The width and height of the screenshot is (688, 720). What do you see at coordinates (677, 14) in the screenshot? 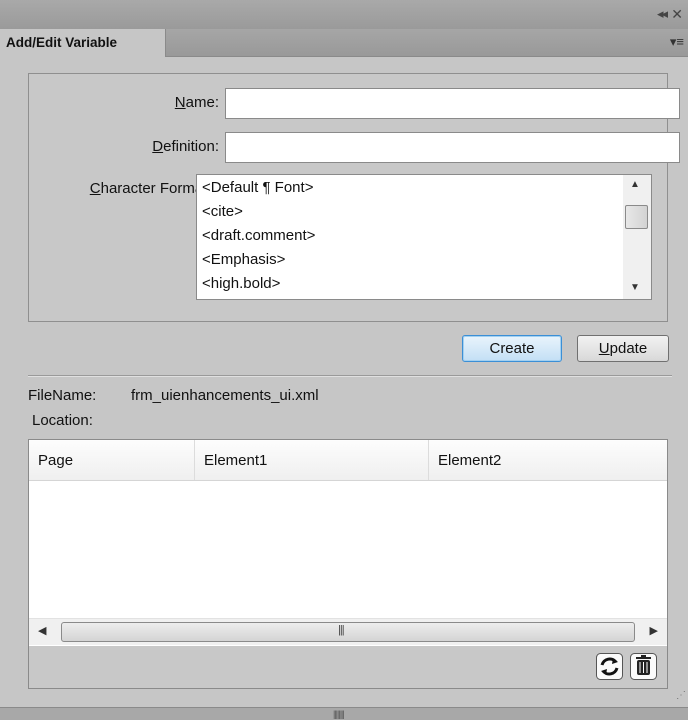
I see `close-icon: ✕` at bounding box center [677, 14].